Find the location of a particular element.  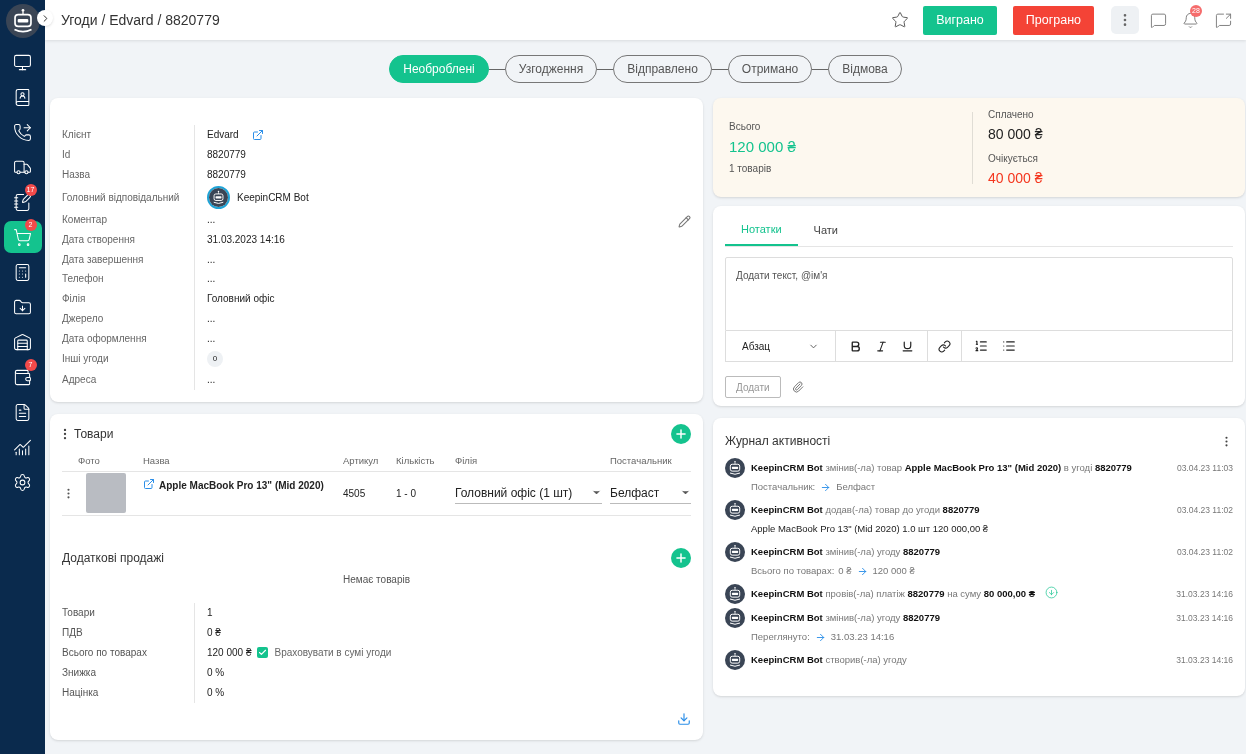

section-title: Товари is located at coordinates (94, 434).